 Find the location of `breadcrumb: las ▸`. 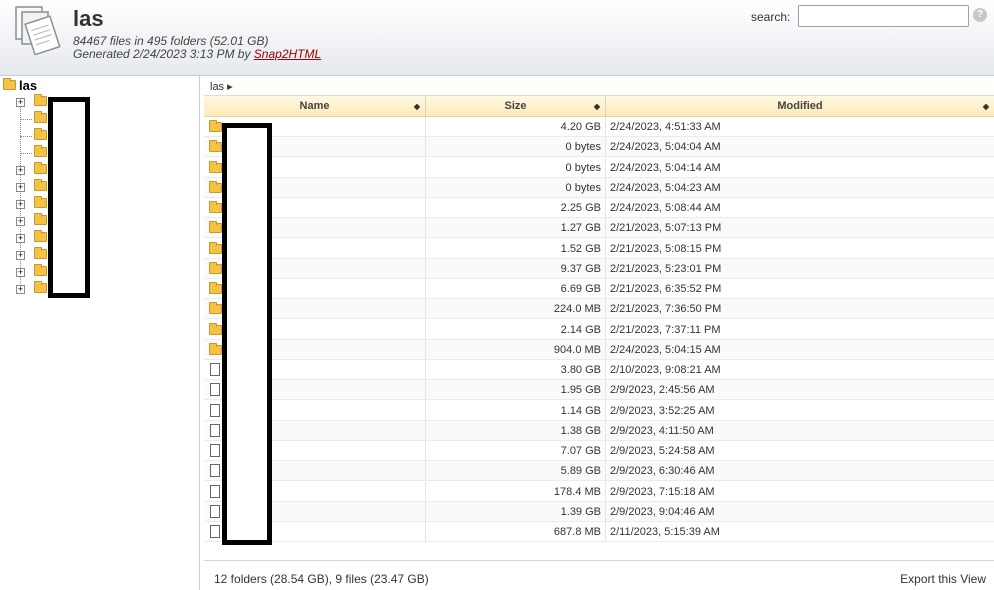

breadcrumb: las ▸ is located at coordinates (221, 86).